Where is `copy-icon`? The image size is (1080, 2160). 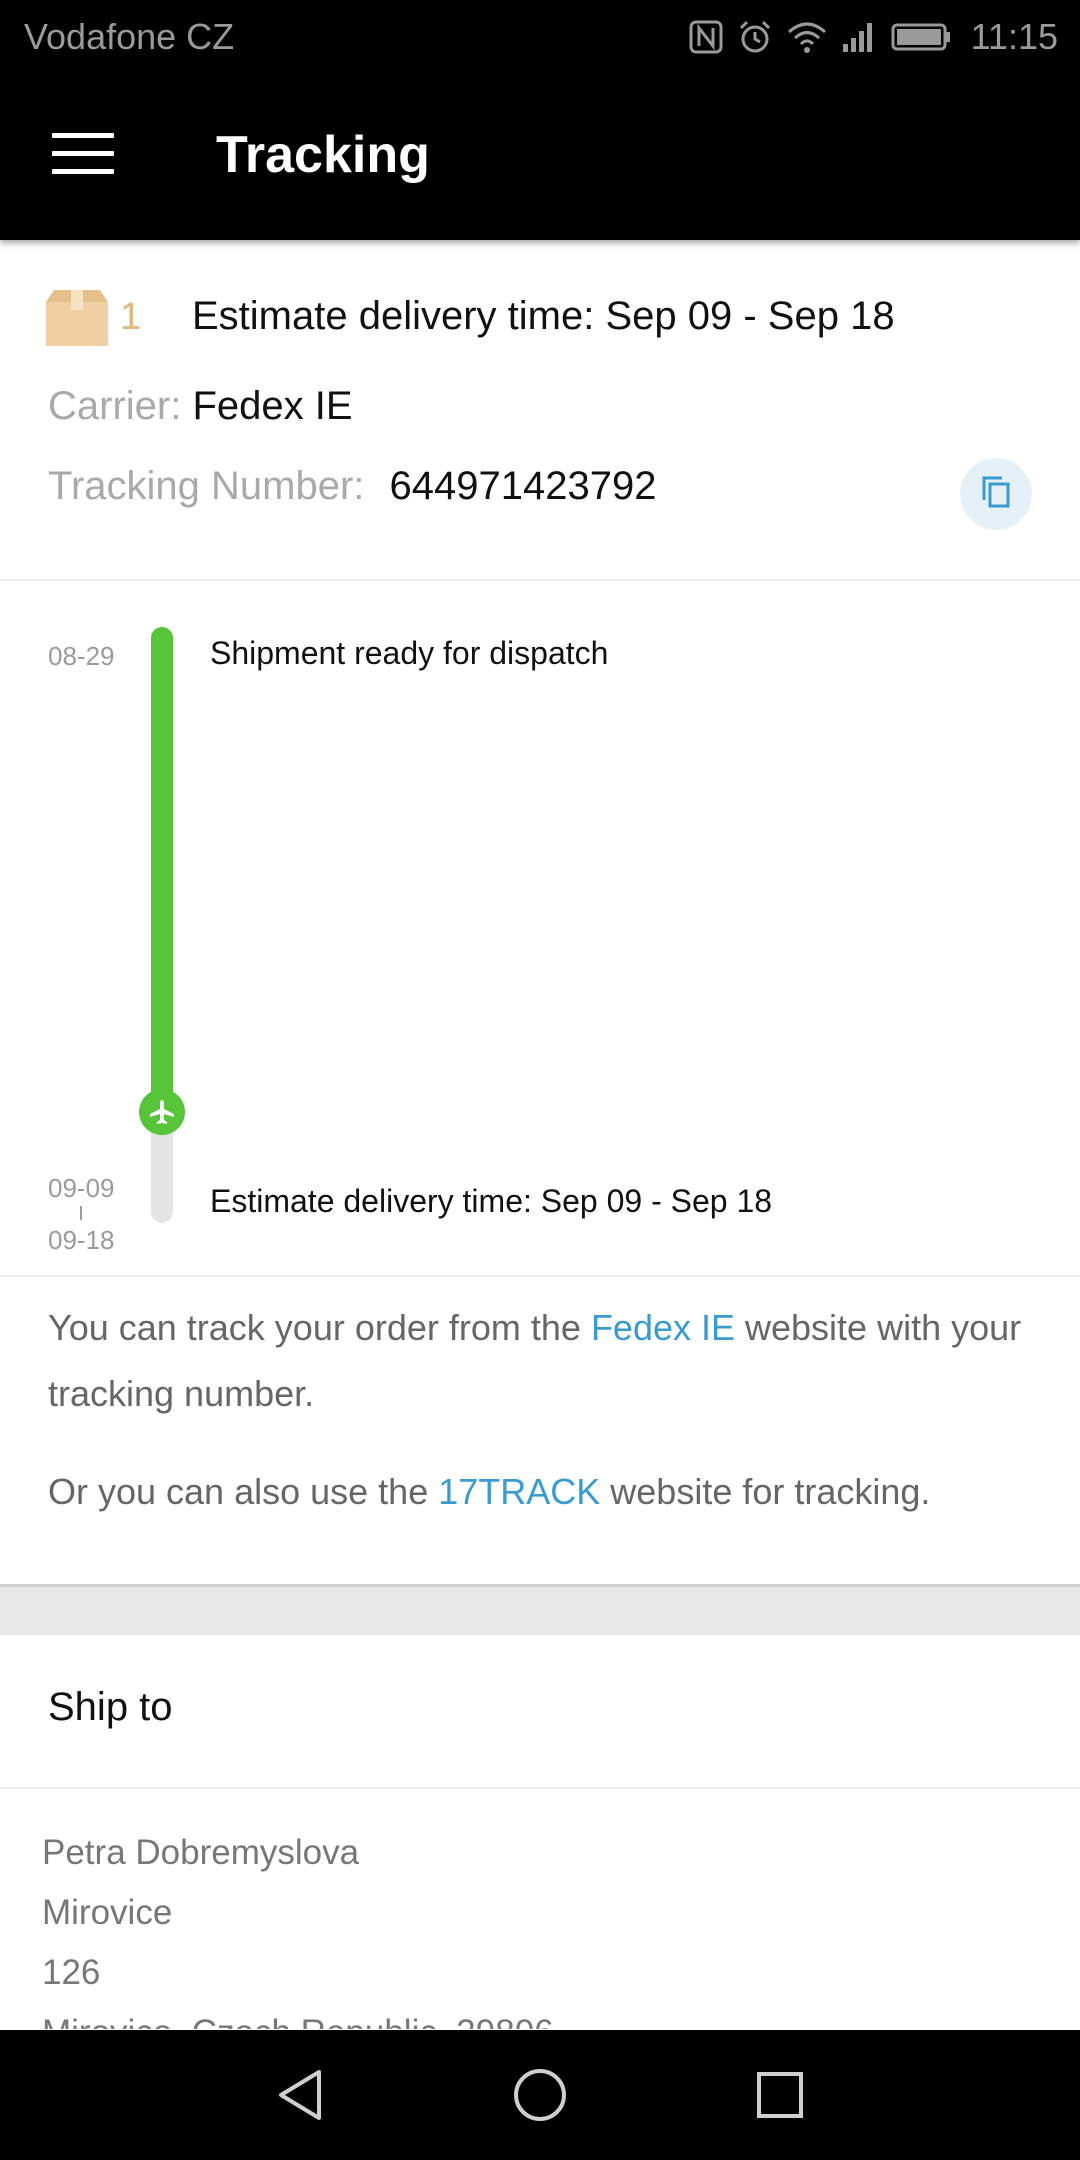 copy-icon is located at coordinates (996, 494).